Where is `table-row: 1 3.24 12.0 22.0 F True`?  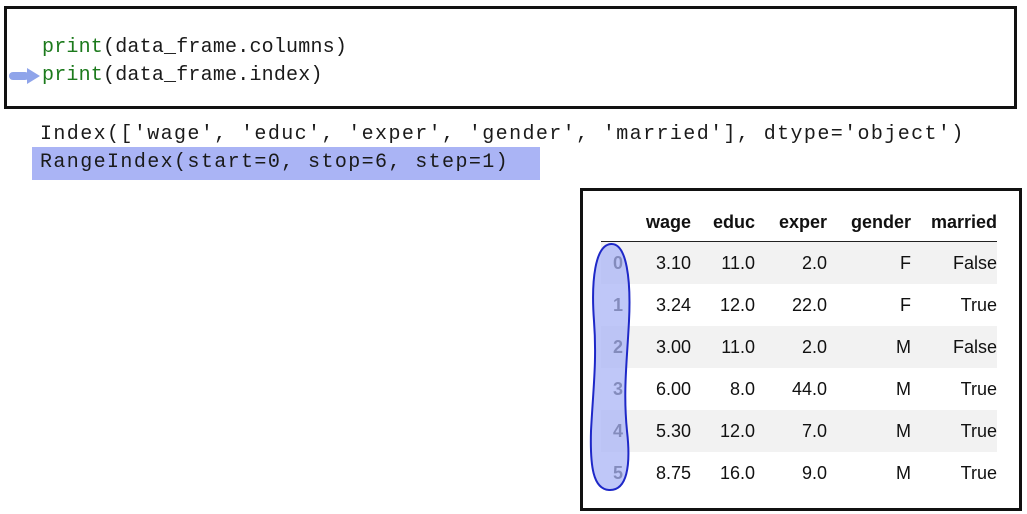 table-row: 1 3.24 12.0 22.0 F True is located at coordinates (799, 305).